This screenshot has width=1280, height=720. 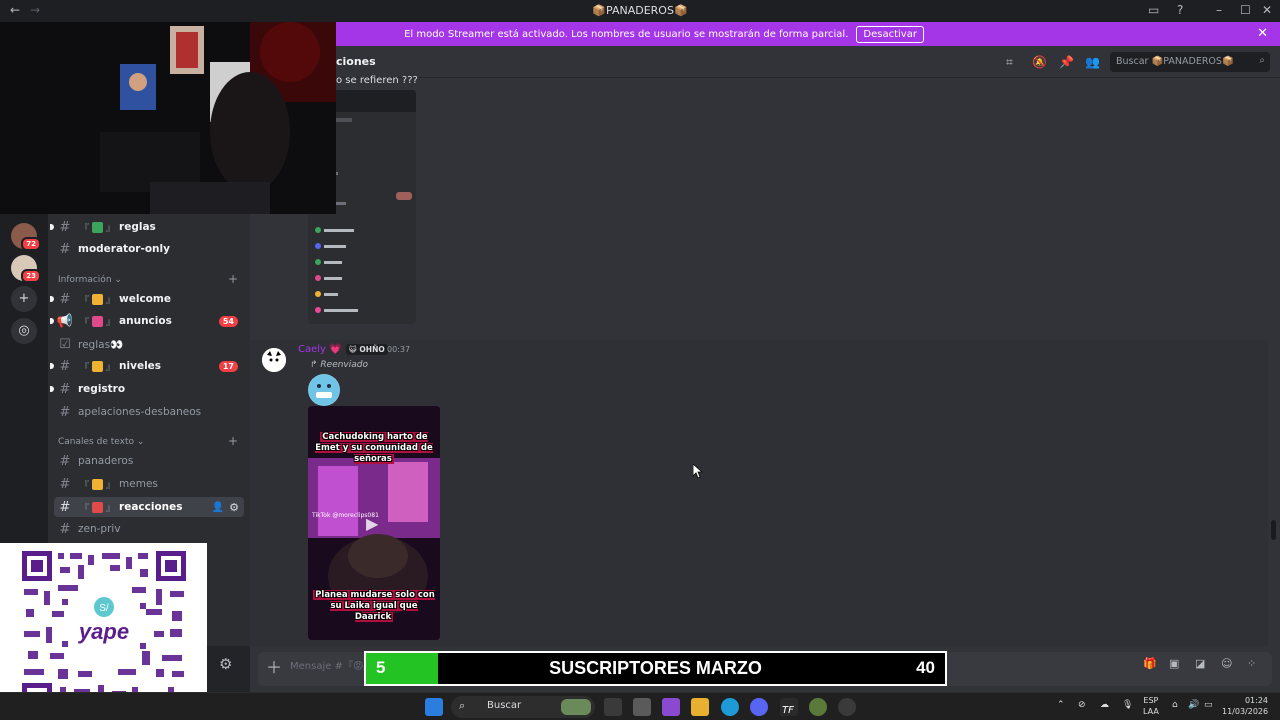 What do you see at coordinates (31, 244) in the screenshot?
I see `server-badge: 72` at bounding box center [31, 244].